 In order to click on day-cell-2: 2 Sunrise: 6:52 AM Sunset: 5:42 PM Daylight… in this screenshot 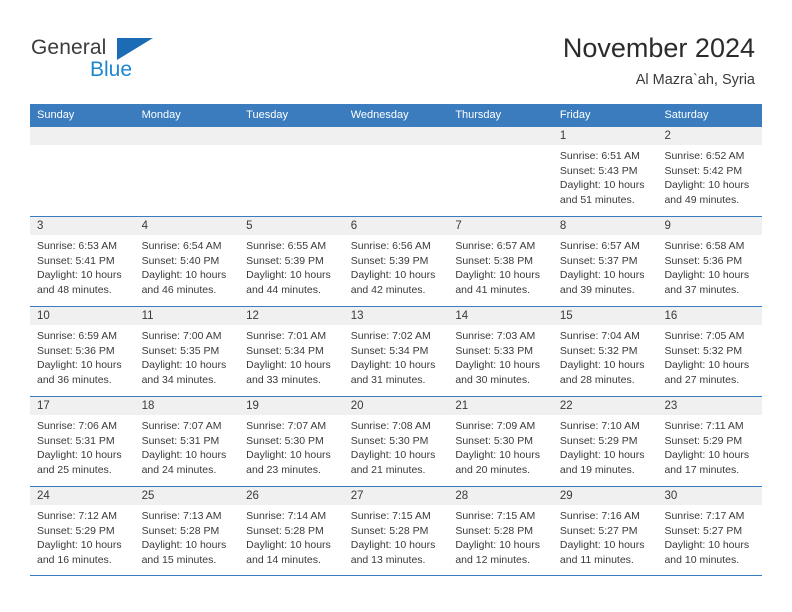, I will do `click(710, 171)`.